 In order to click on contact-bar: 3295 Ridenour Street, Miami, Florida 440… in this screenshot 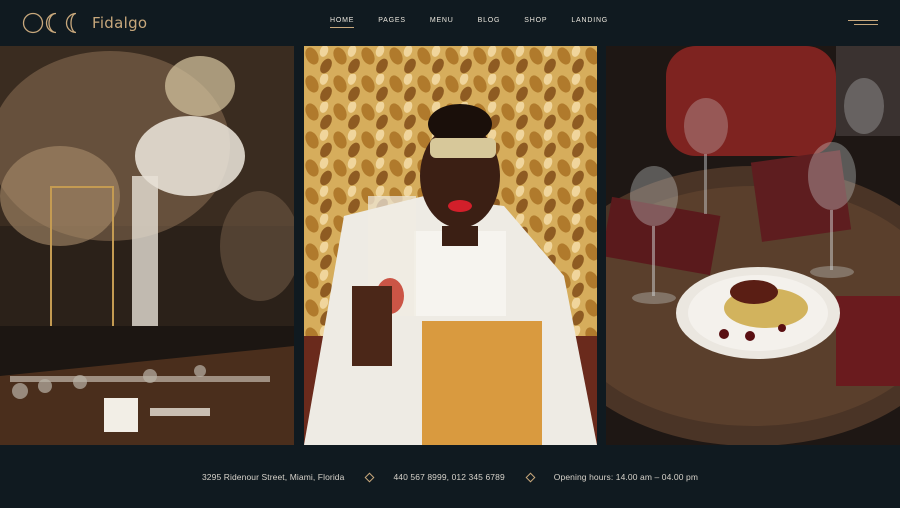, I will do `click(450, 476)`.